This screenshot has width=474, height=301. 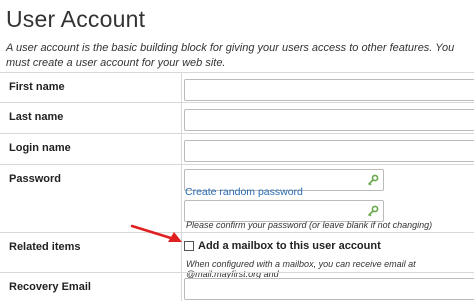 I want to click on create-random-password-link: Create random password, so click(x=244, y=192).